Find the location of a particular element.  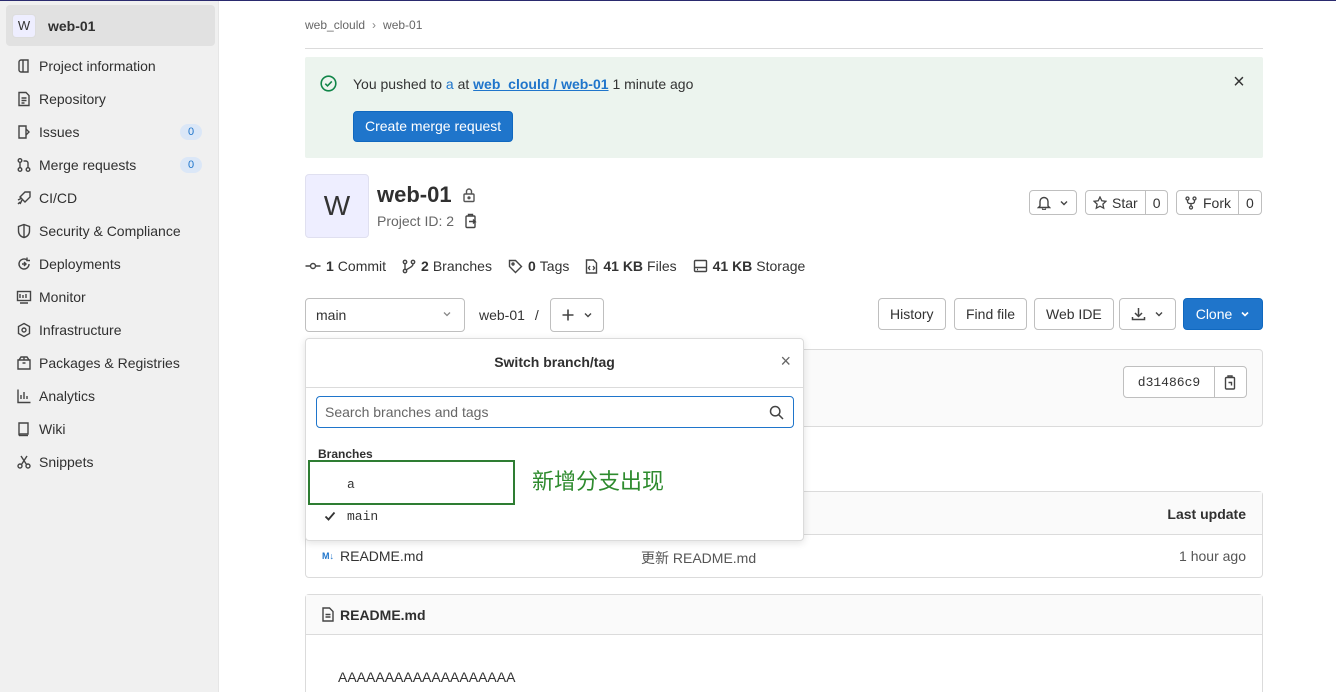

sidebar-item-label: CI/CD is located at coordinates (58, 197).